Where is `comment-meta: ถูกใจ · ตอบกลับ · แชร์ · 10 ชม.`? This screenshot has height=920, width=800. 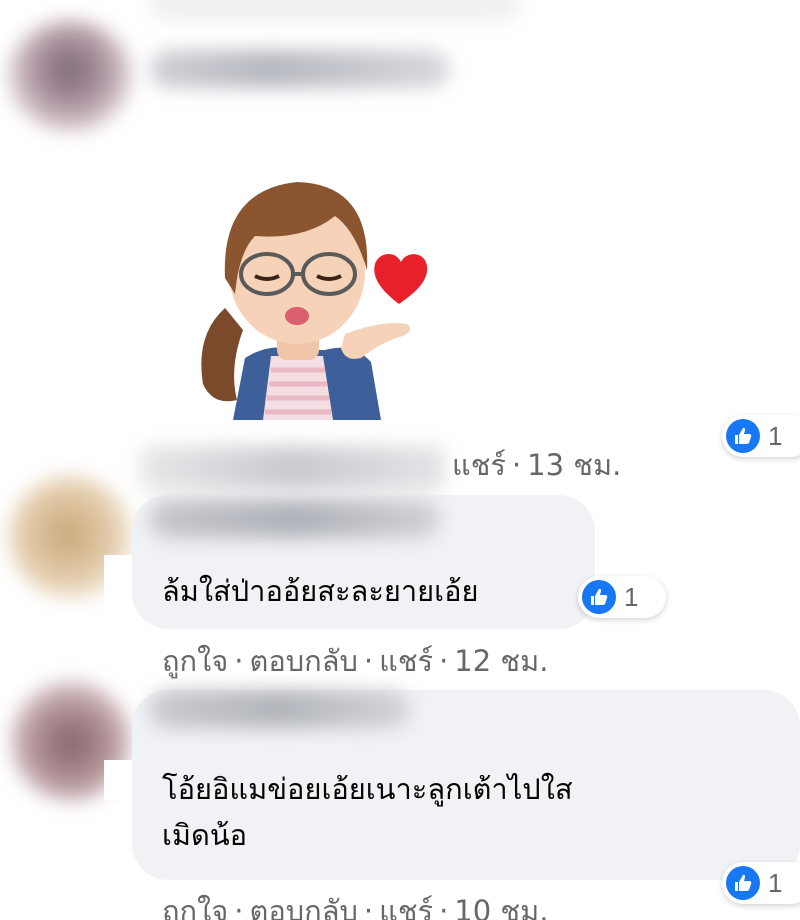
comment-meta: ถูกใจ · ตอบกลับ · แชร์ · 10 ชม. is located at coordinates (355, 904).